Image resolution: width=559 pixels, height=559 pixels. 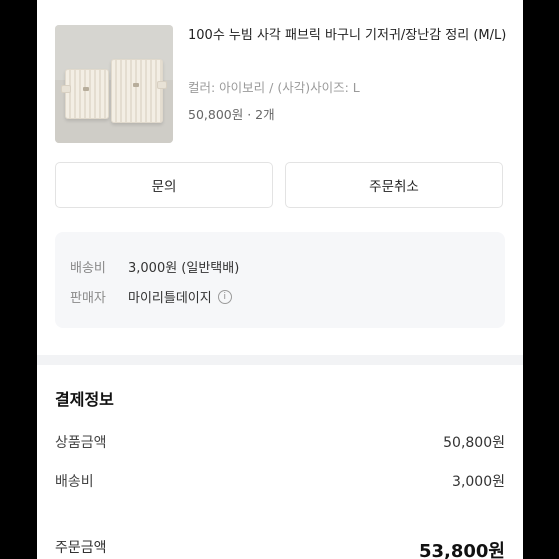 What do you see at coordinates (478, 482) in the screenshot?
I see `shipping-amount-value: 3,000원` at bounding box center [478, 482].